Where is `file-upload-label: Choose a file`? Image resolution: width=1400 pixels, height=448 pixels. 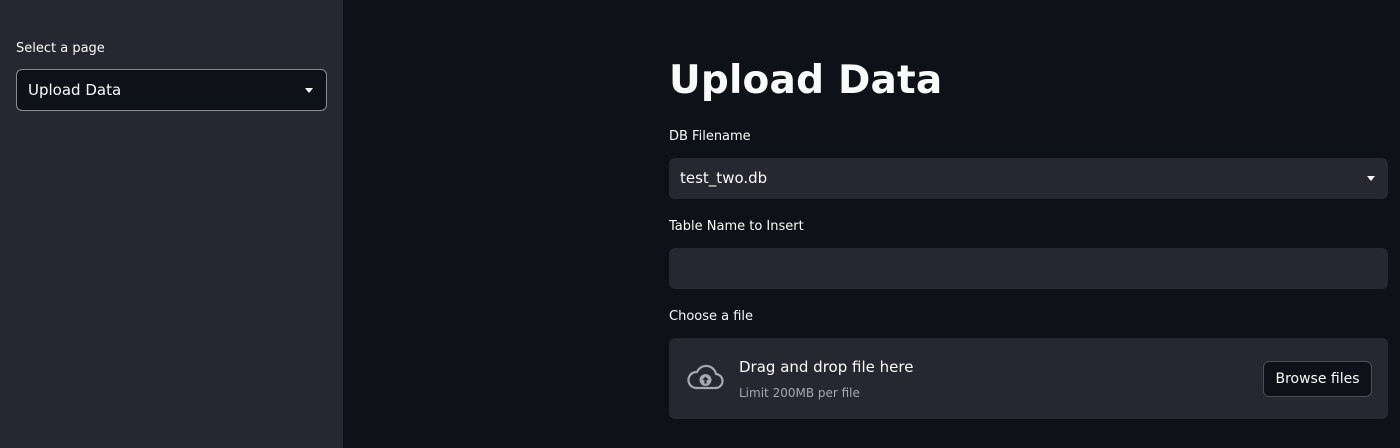 file-upload-label: Choose a file is located at coordinates (711, 316).